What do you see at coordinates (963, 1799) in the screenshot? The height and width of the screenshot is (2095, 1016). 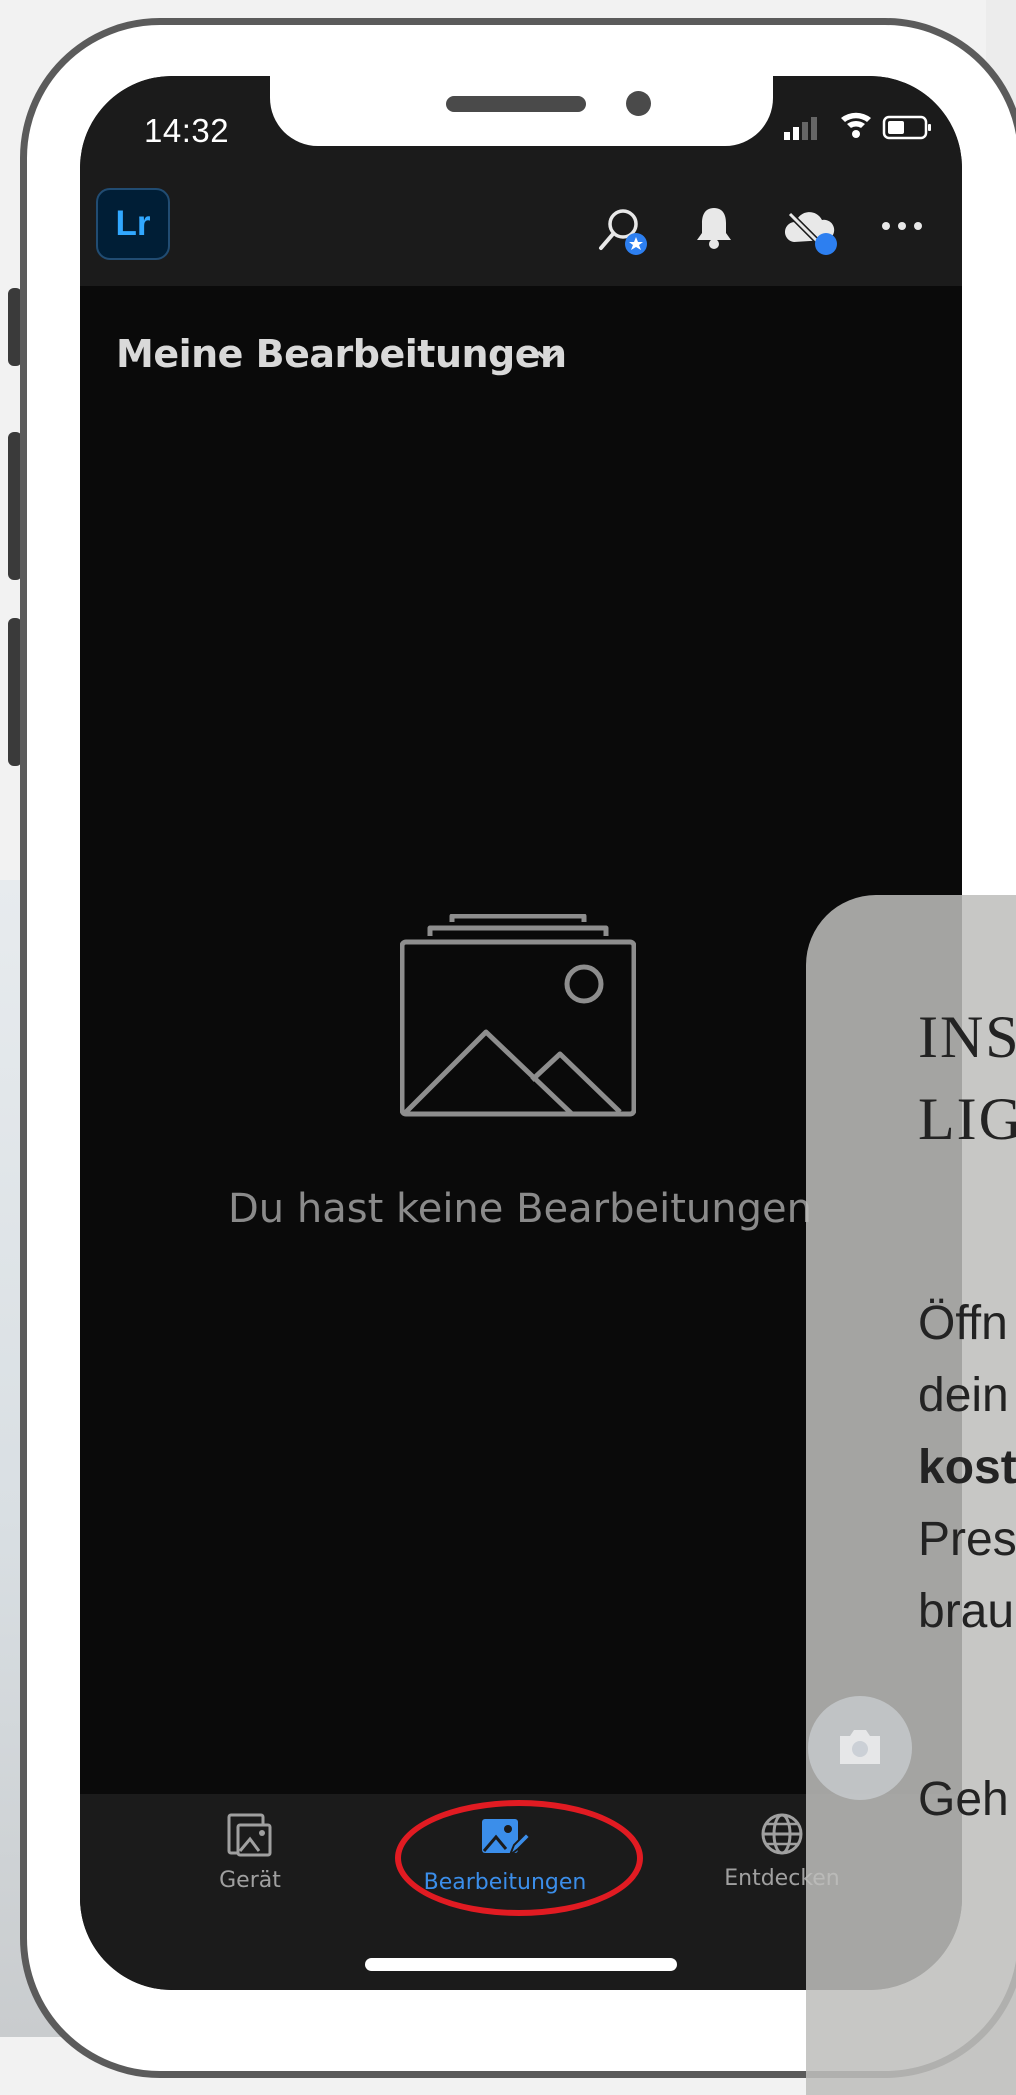 I see `overlay-last-line: Geh` at bounding box center [963, 1799].